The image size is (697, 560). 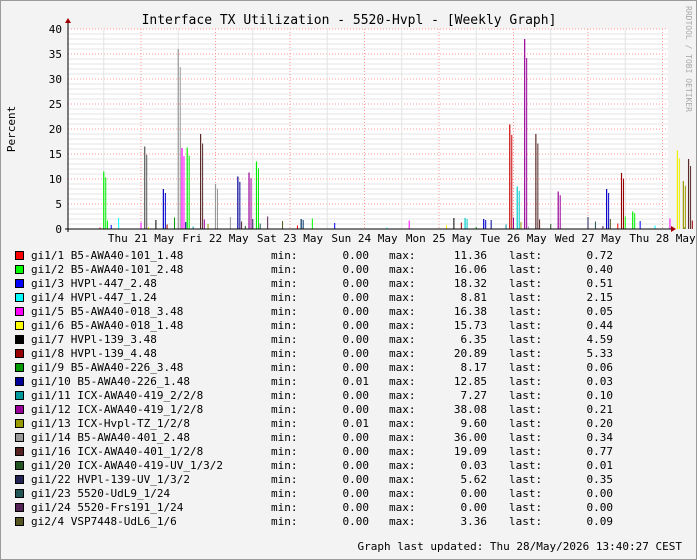 What do you see at coordinates (600, 395) in the screenshot?
I see `last-value: 0.10` at bounding box center [600, 395].